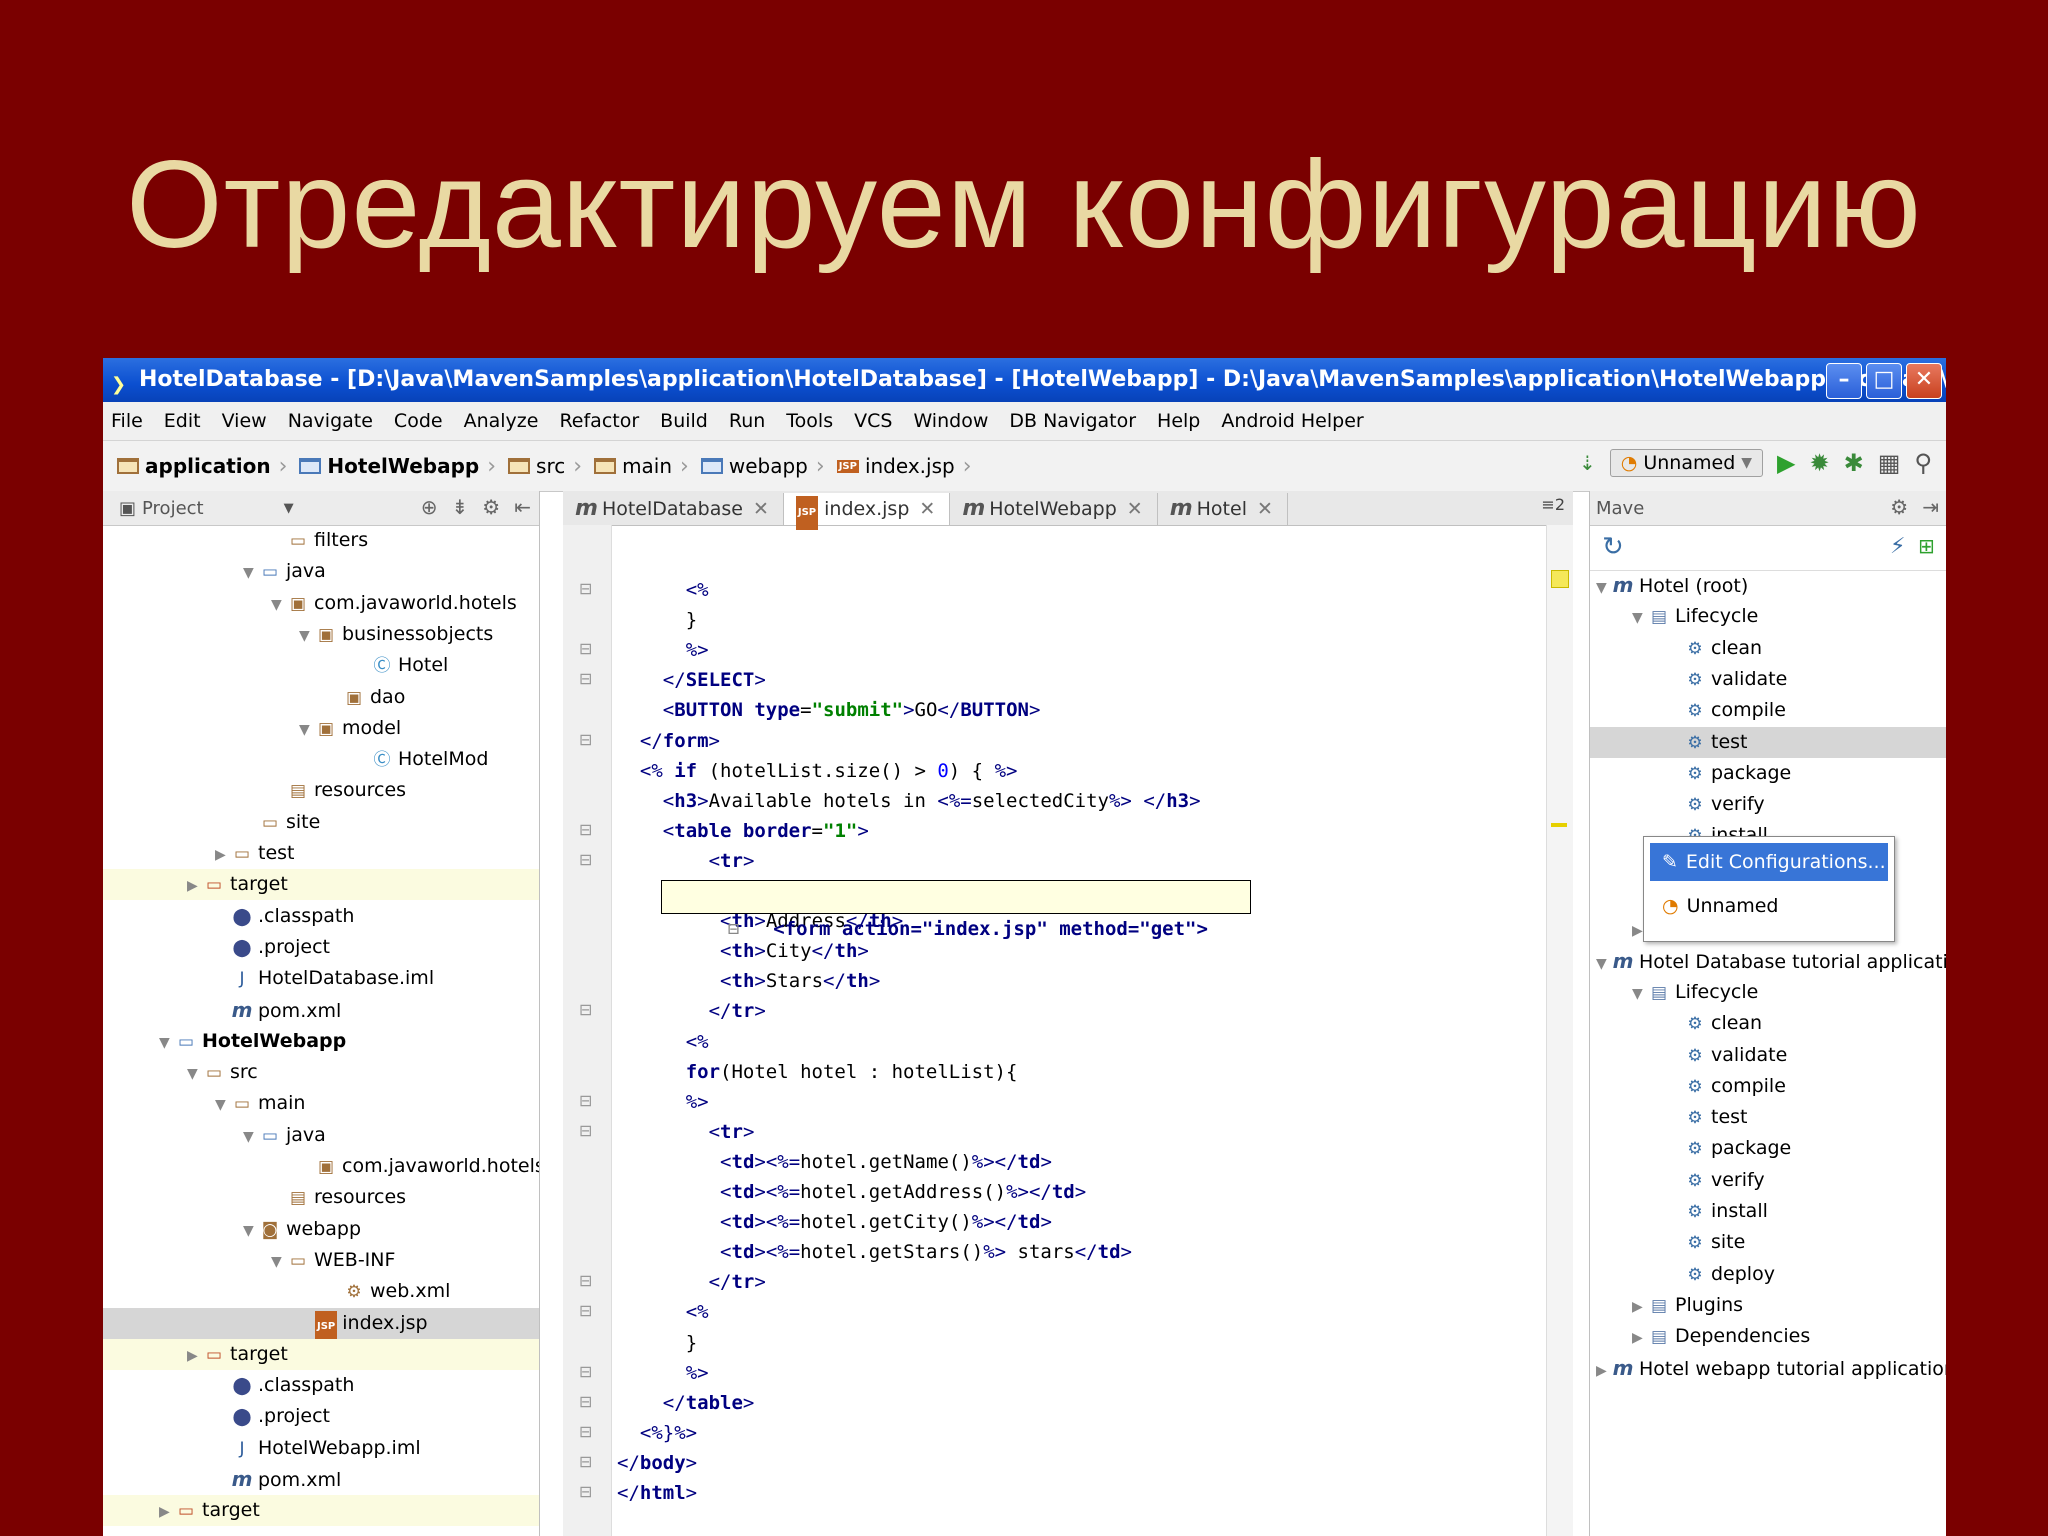 The image size is (2048, 1536). I want to click on tree-item: ⚙ install, so click(1768, 1211).